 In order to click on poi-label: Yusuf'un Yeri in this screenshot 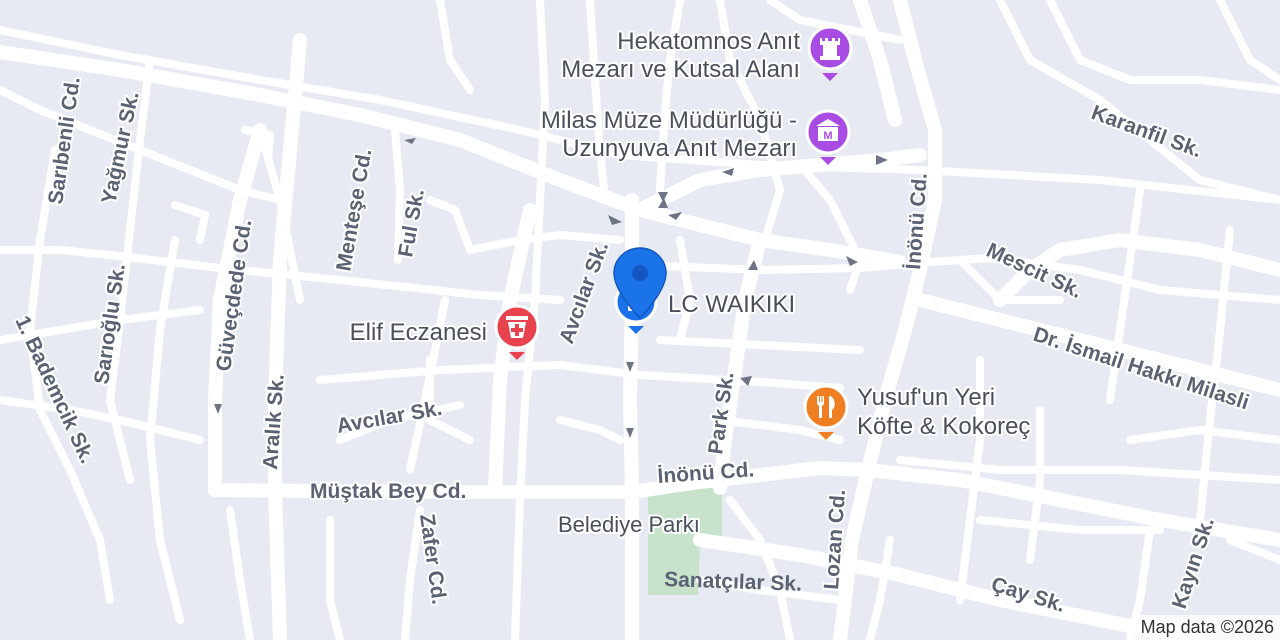, I will do `click(926, 397)`.